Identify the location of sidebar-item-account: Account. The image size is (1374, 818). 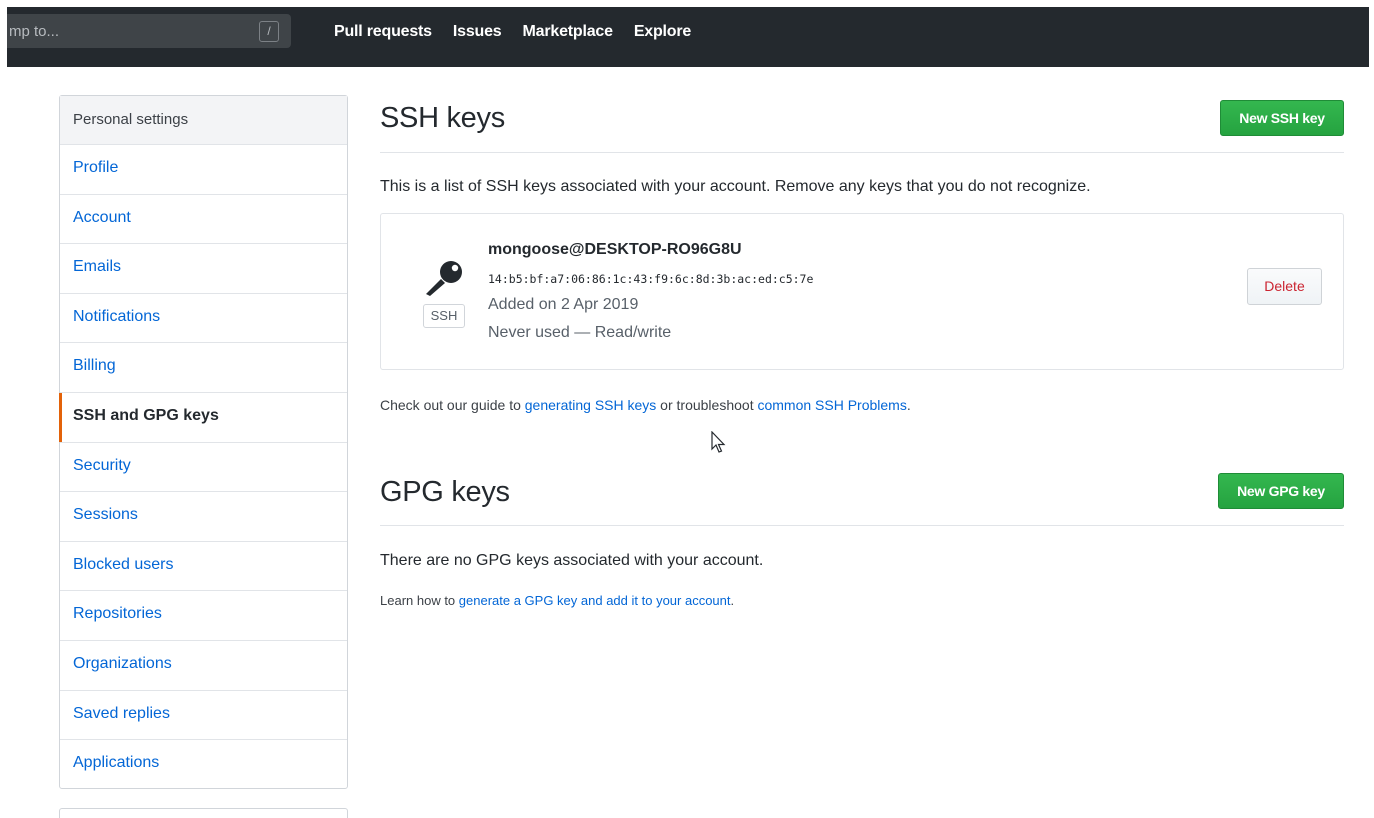
(203, 220).